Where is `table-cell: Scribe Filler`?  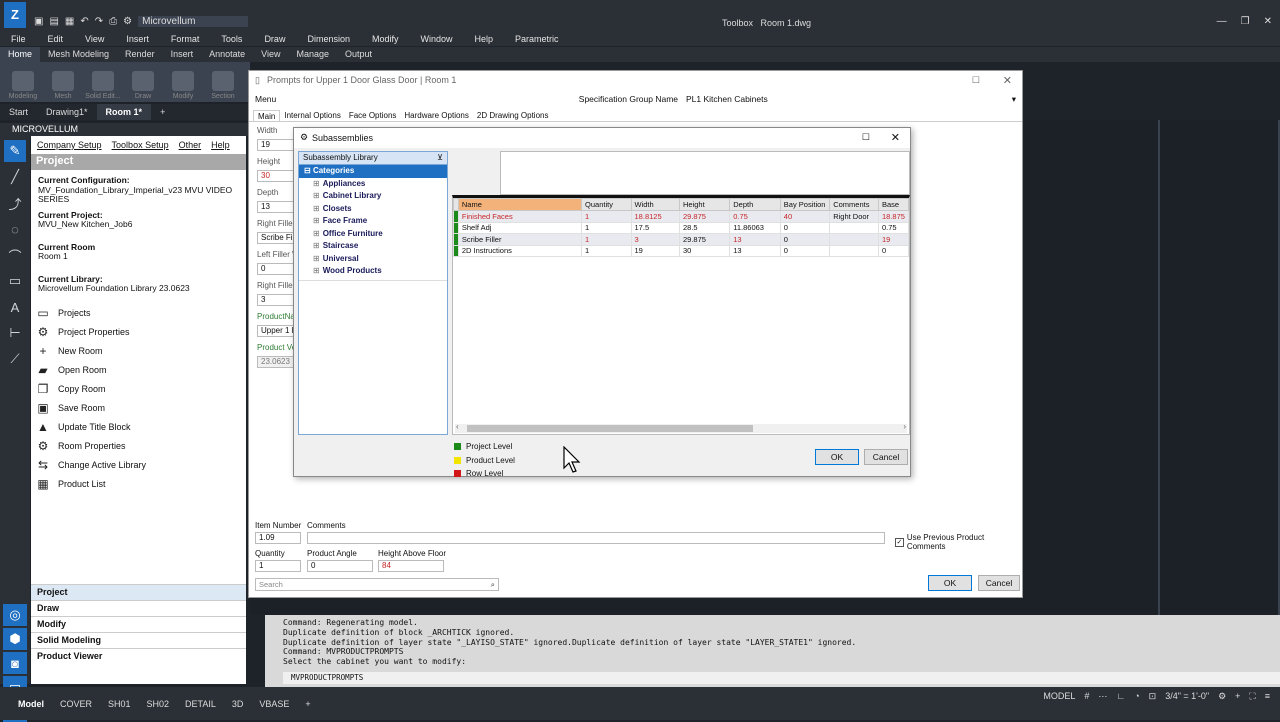 table-cell: Scribe Filler is located at coordinates (520, 239).